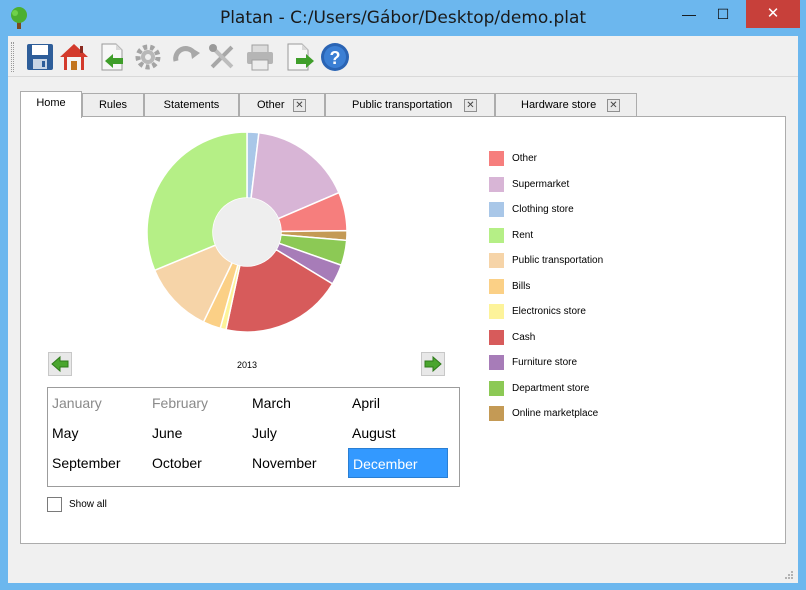  What do you see at coordinates (198, 463) in the screenshot?
I see `month-cell: October` at bounding box center [198, 463].